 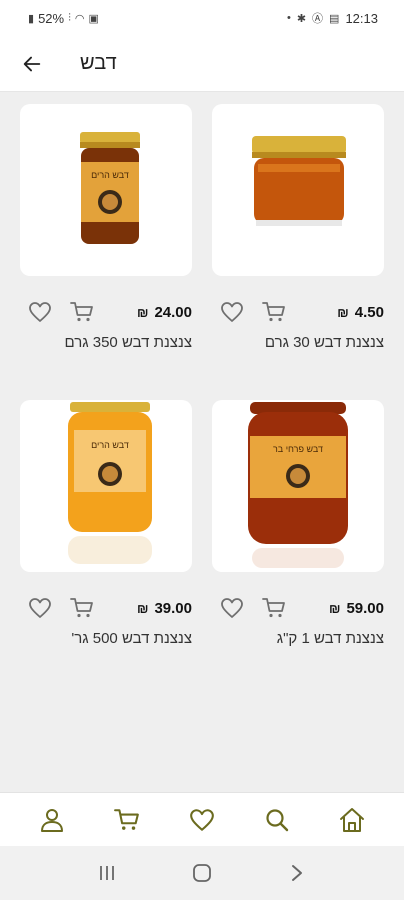 I want to click on product-card: דבש הרים ₪ 24.00 צנצנת דבש 350 גרם, so click(x=106, y=227).